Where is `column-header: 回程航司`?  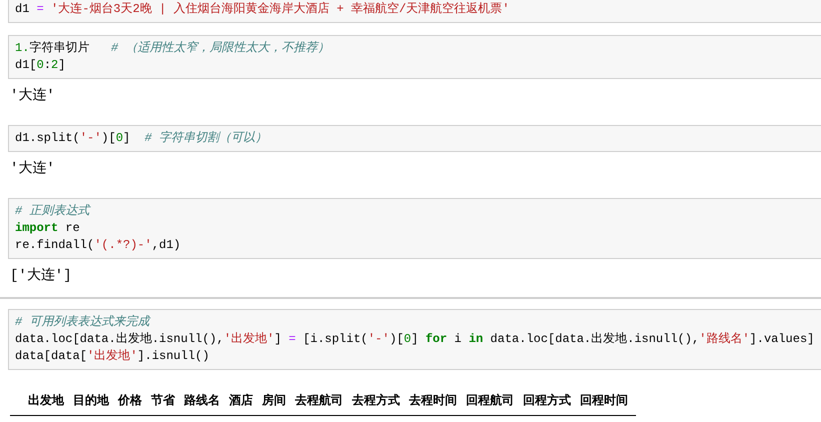 column-header: 回程航司 is located at coordinates (490, 400).